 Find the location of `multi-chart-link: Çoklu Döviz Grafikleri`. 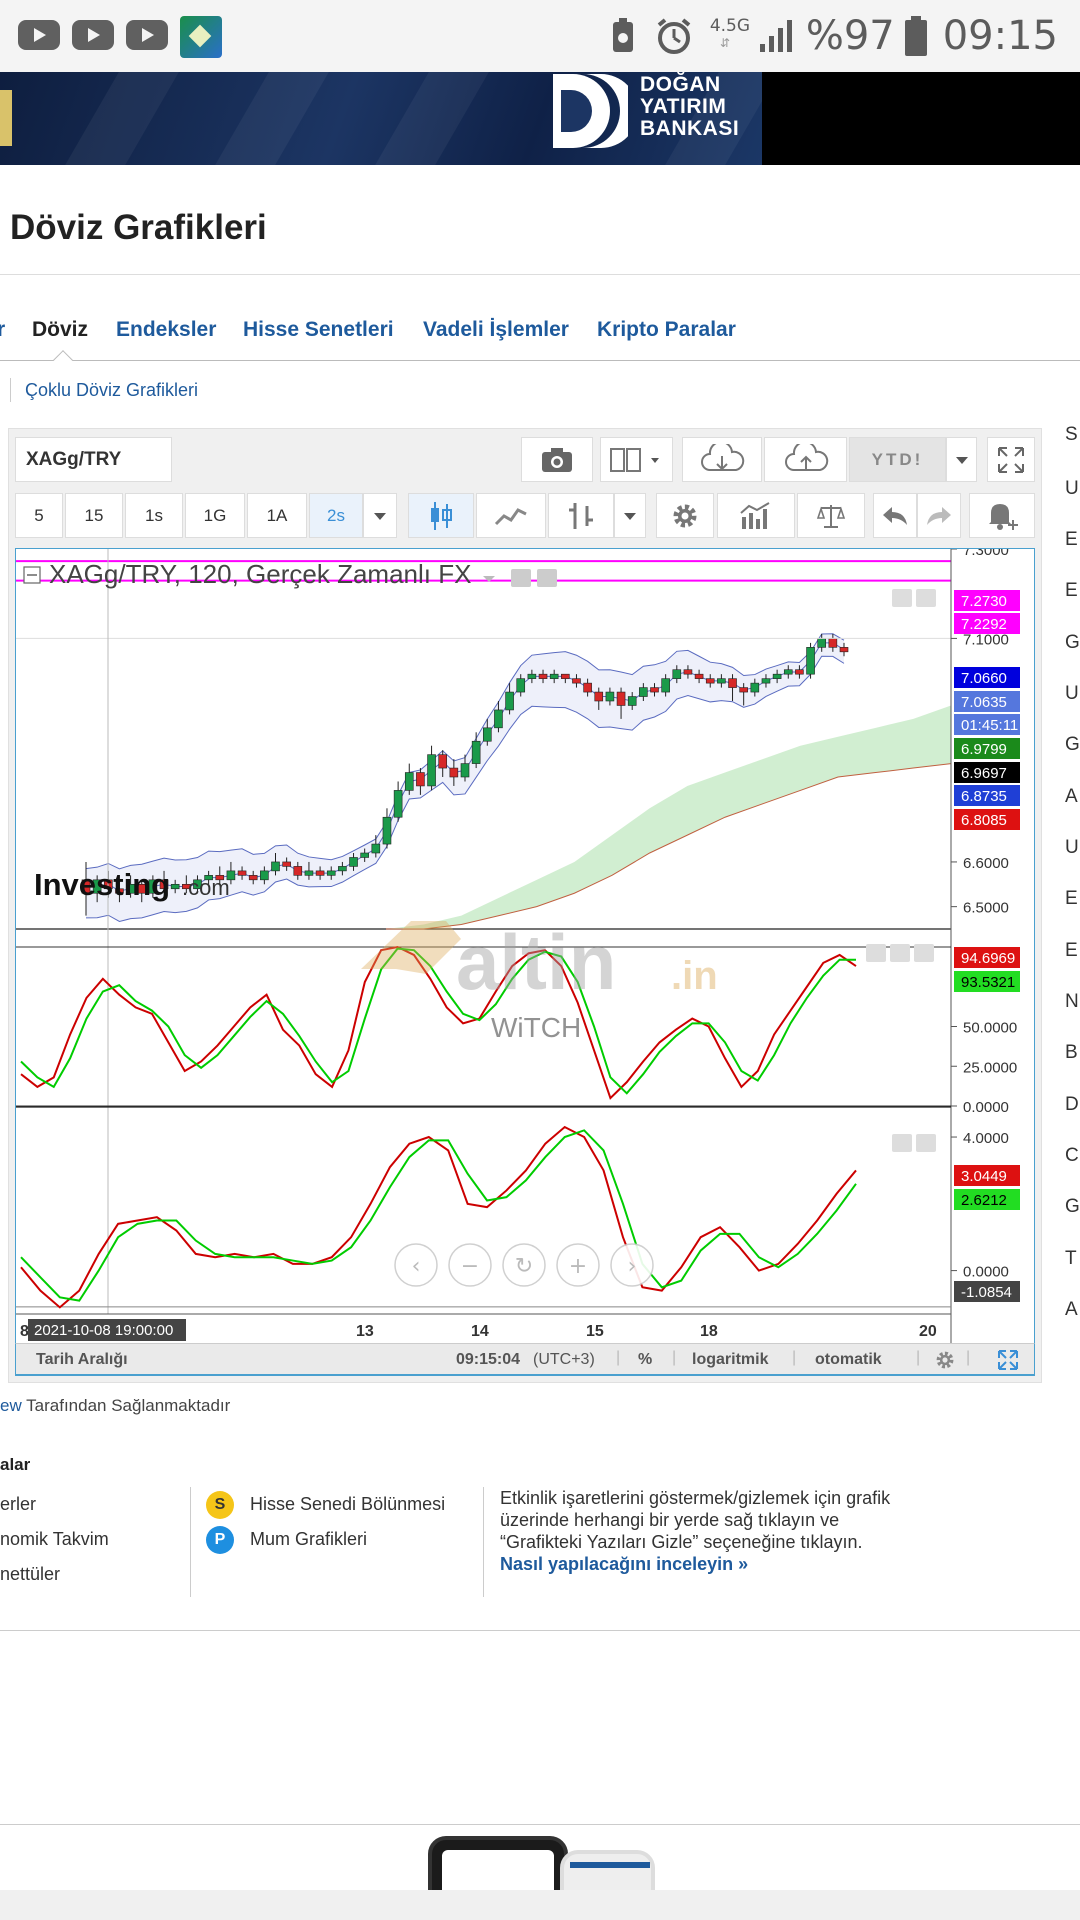

multi-chart-link: Çoklu Döviz Grafikleri is located at coordinates (111, 390).